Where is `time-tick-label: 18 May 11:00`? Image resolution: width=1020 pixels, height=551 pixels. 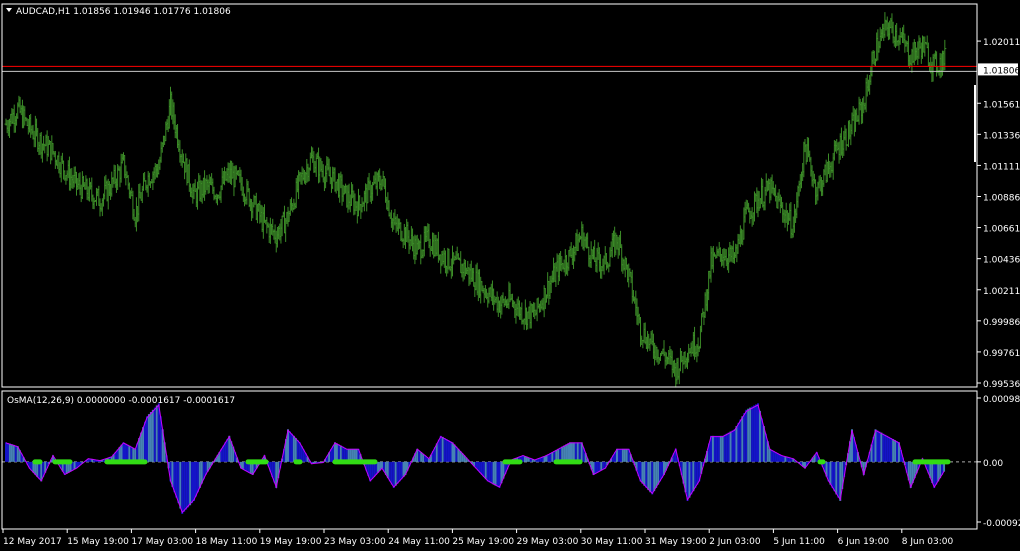 time-tick-label: 18 May 11:00 is located at coordinates (227, 542).